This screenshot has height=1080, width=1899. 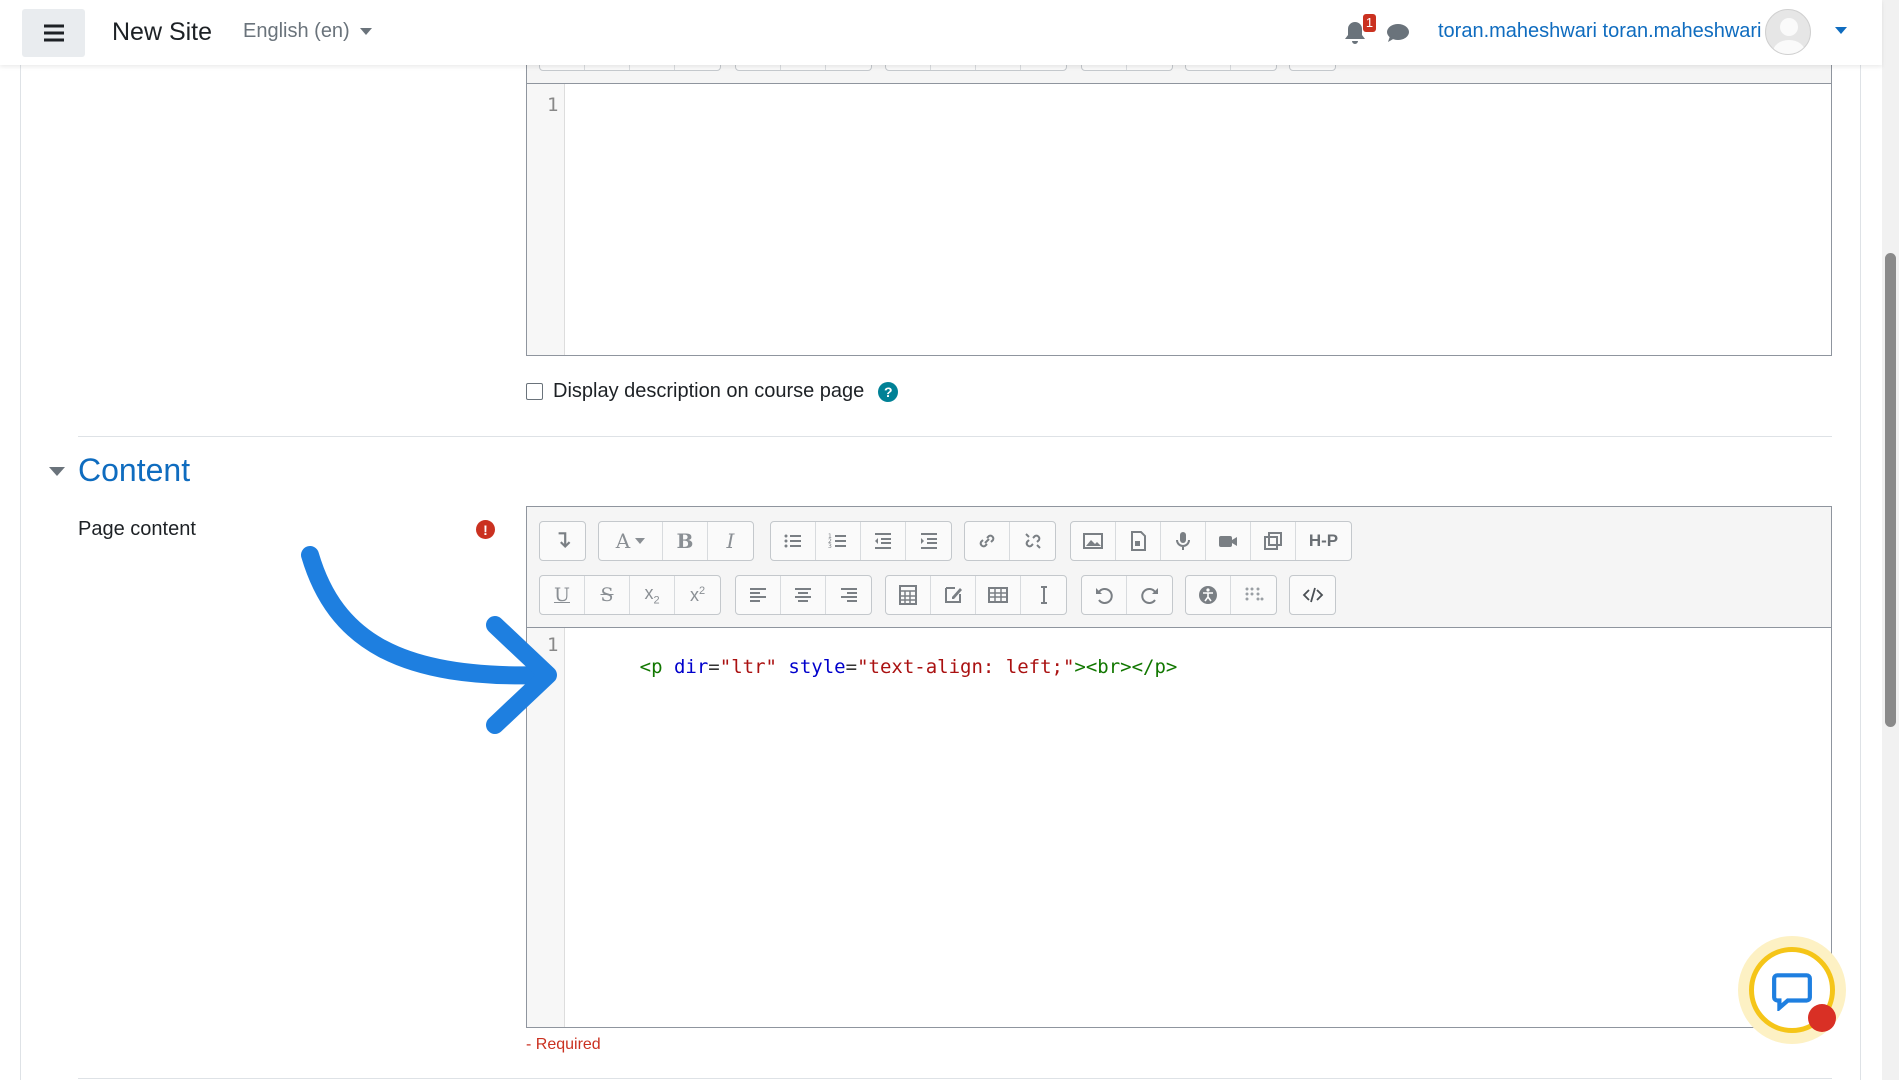 I want to click on font-color-icon: A, so click(x=631, y=541).